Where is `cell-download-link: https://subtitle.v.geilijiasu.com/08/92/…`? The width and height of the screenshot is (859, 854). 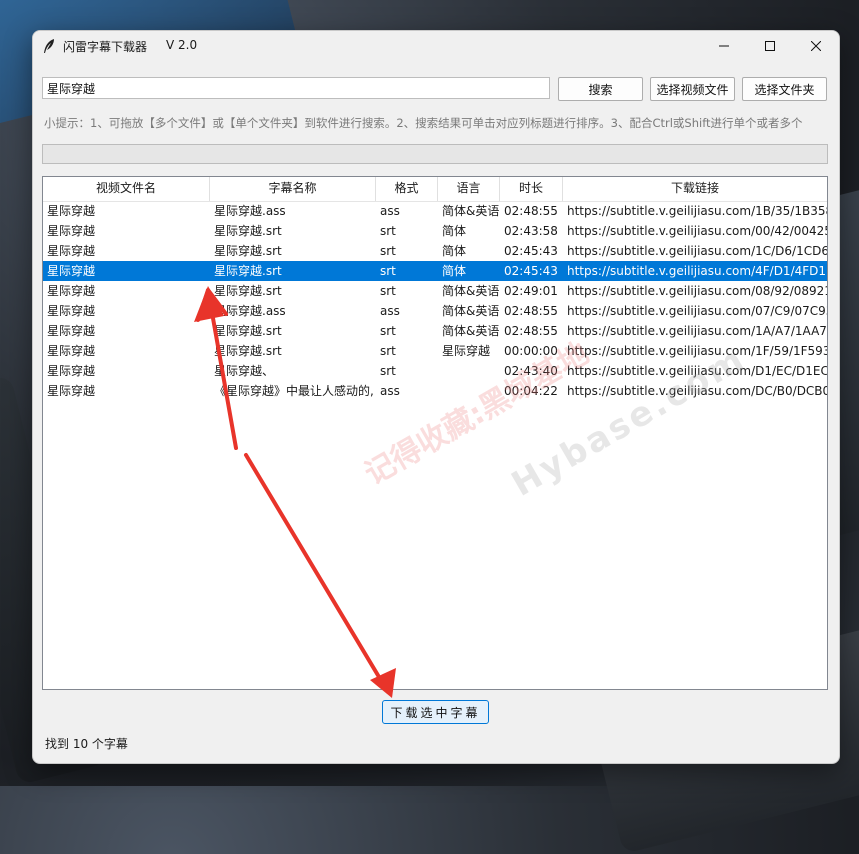
cell-download-link: https://subtitle.v.geilijiasu.com/08/92/… is located at coordinates (697, 291).